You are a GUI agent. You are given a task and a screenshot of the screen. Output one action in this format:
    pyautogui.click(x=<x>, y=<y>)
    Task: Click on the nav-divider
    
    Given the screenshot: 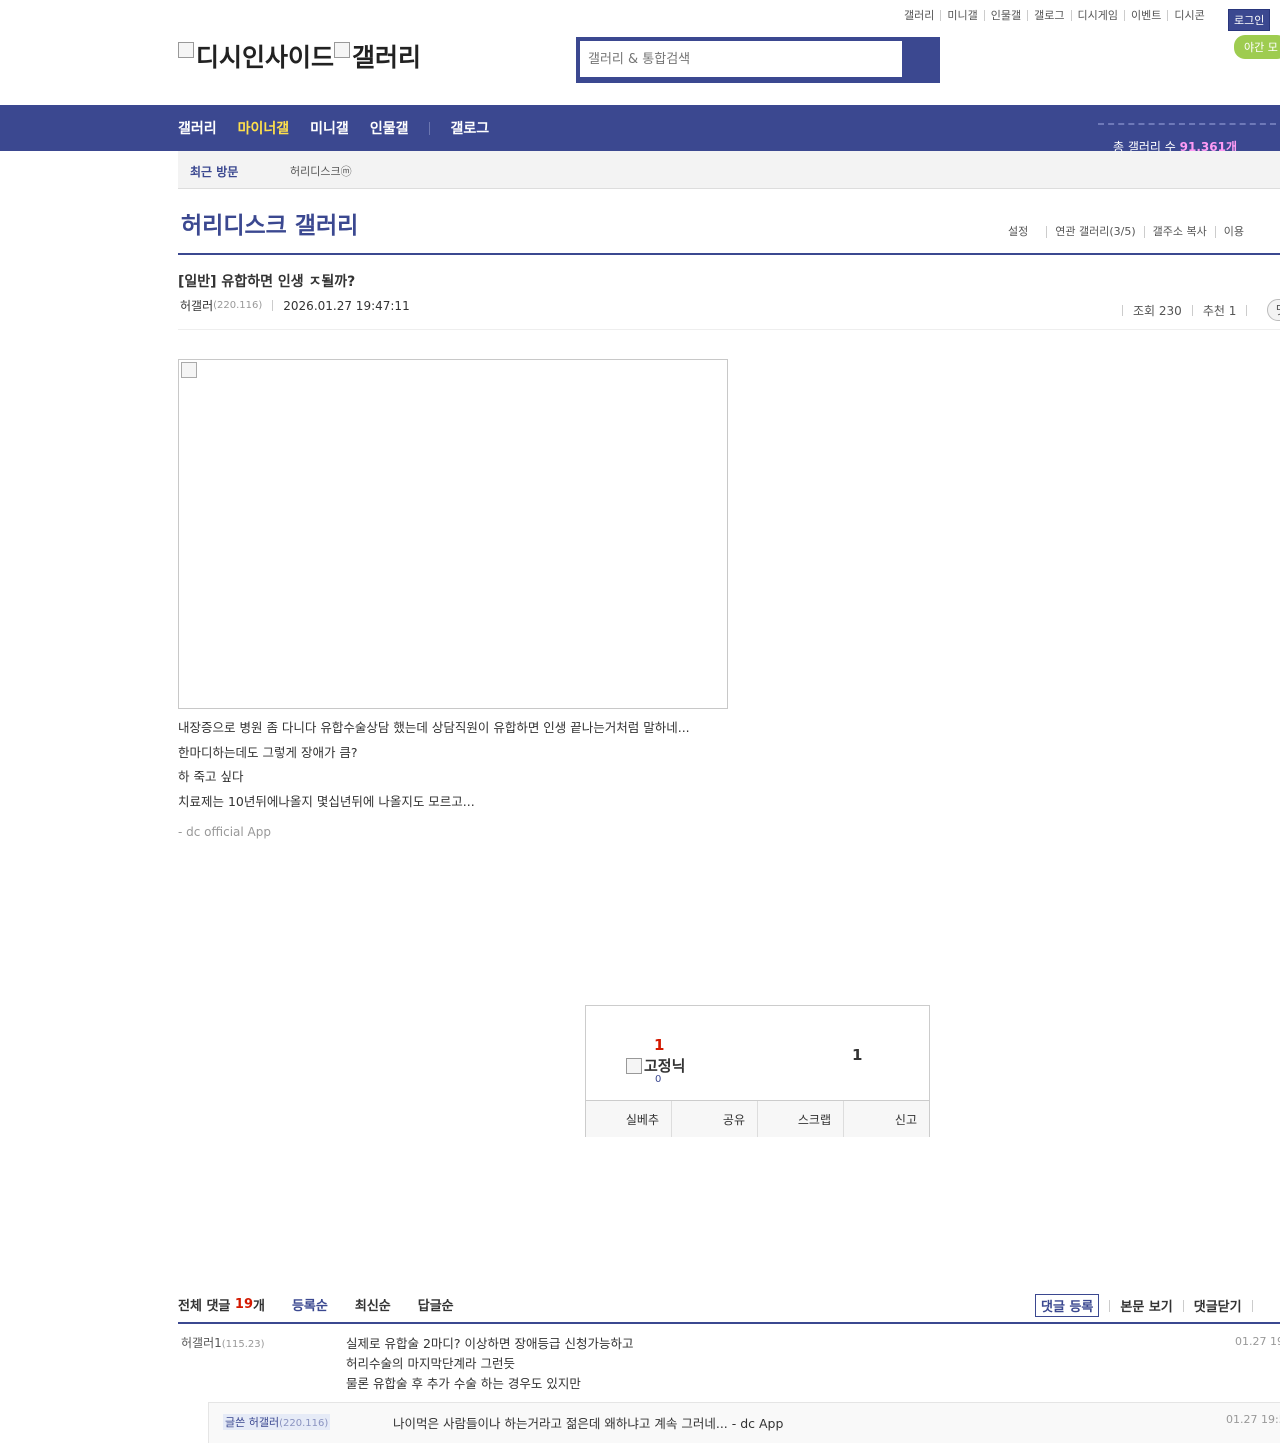 What is the action you would take?
    pyautogui.click(x=430, y=128)
    